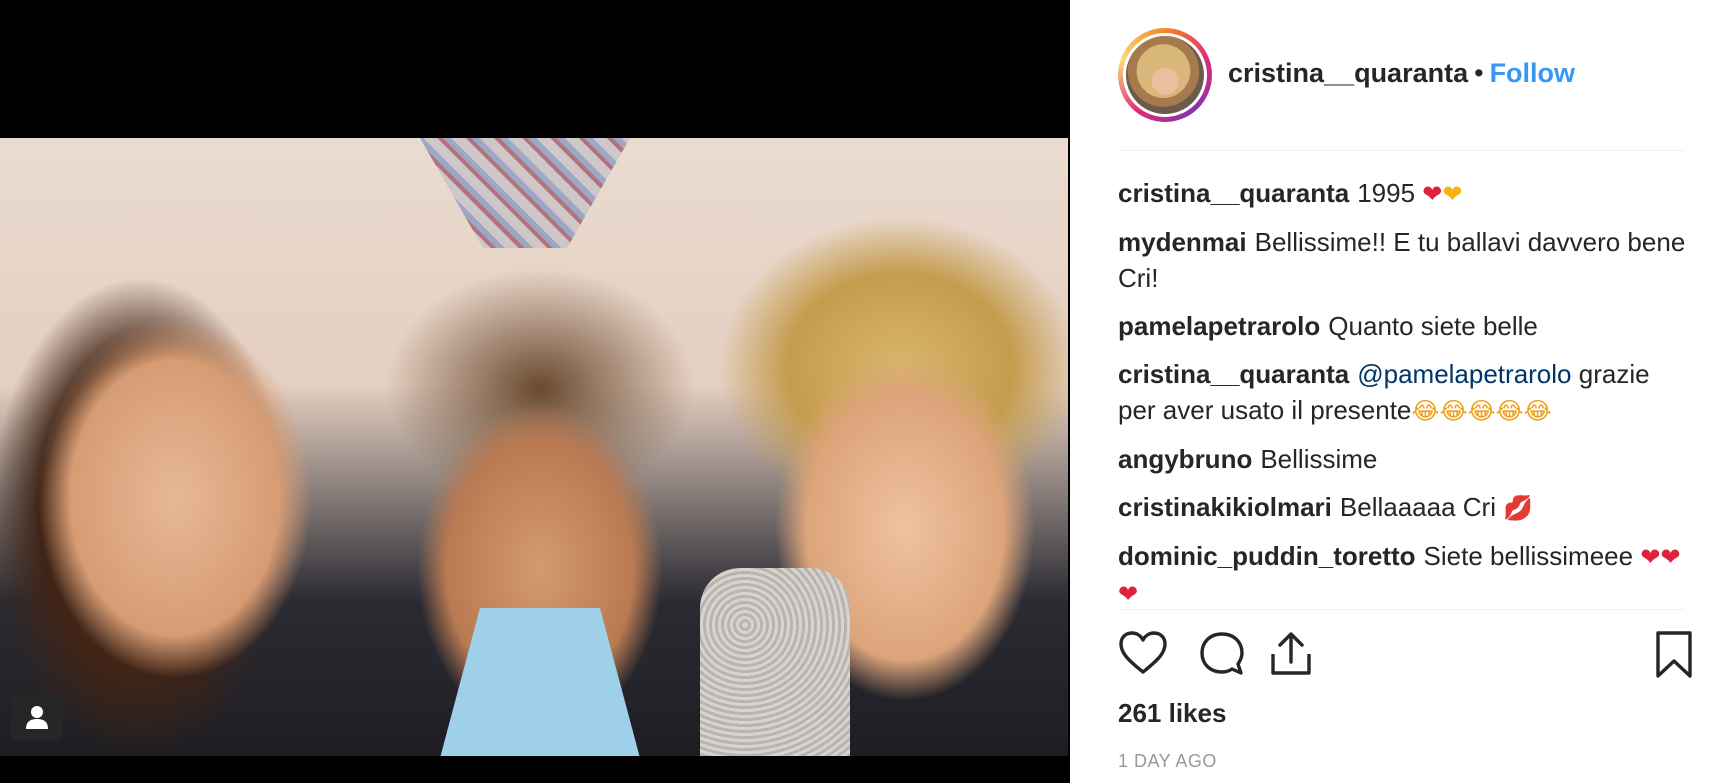  I want to click on comment-text: 1995, so click(1386, 193).